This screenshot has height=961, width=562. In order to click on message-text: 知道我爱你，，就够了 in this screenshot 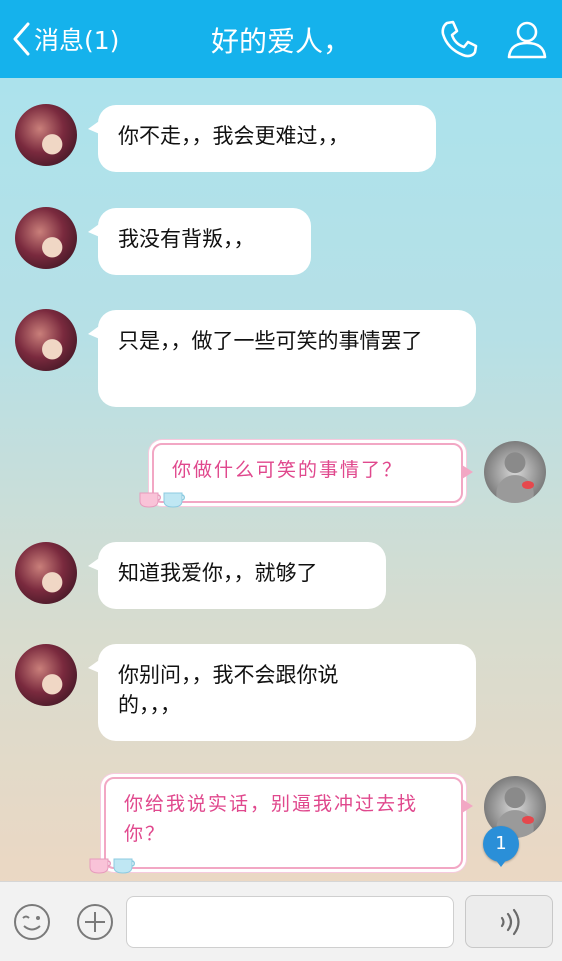, I will do `click(218, 573)`.